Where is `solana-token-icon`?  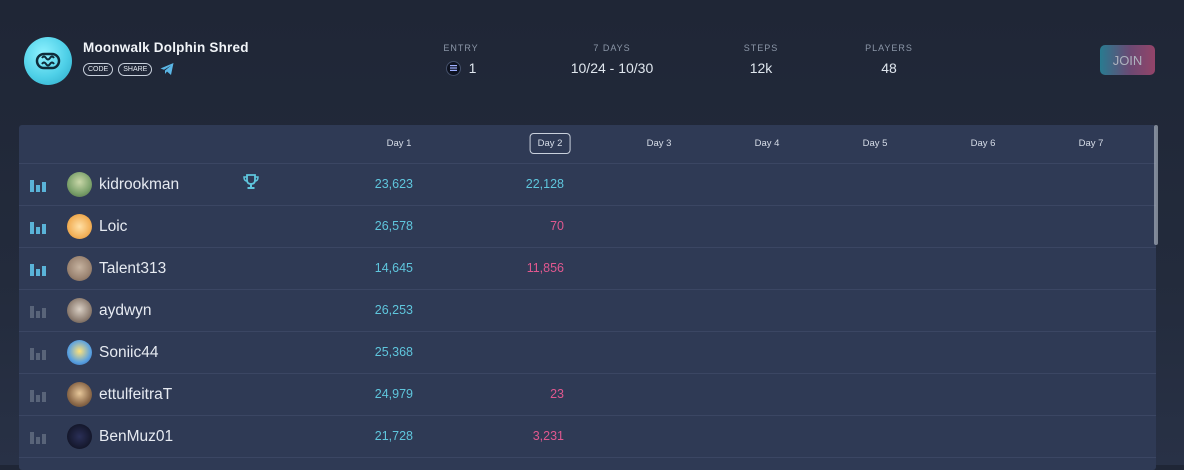 solana-token-icon is located at coordinates (453, 68).